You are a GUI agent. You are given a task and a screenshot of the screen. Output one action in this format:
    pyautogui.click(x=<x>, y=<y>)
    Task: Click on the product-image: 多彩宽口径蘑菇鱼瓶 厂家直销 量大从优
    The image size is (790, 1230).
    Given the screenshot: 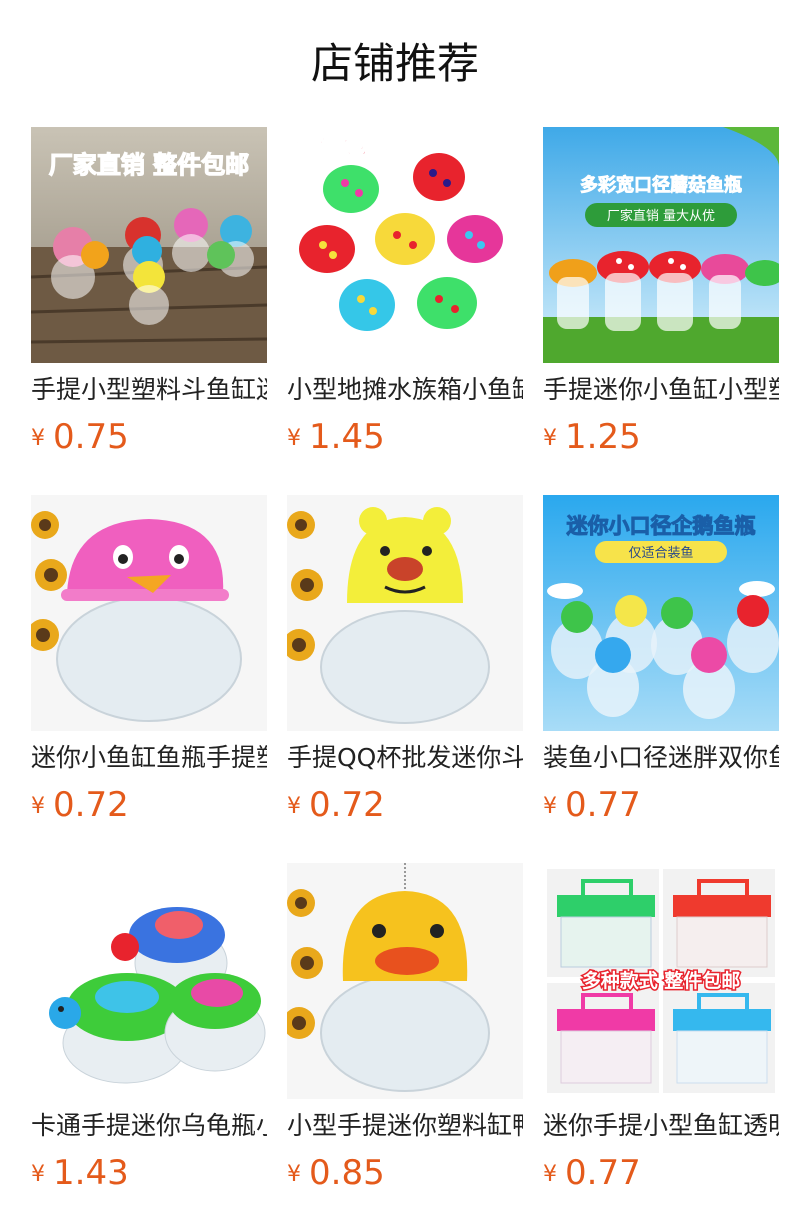 What is the action you would take?
    pyautogui.click(x=661, y=245)
    